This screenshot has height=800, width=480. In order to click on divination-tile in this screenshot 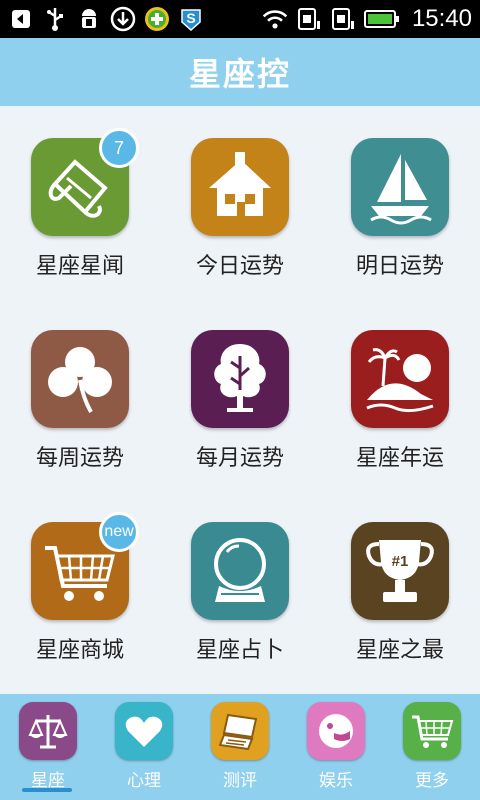, I will do `click(240, 571)`.